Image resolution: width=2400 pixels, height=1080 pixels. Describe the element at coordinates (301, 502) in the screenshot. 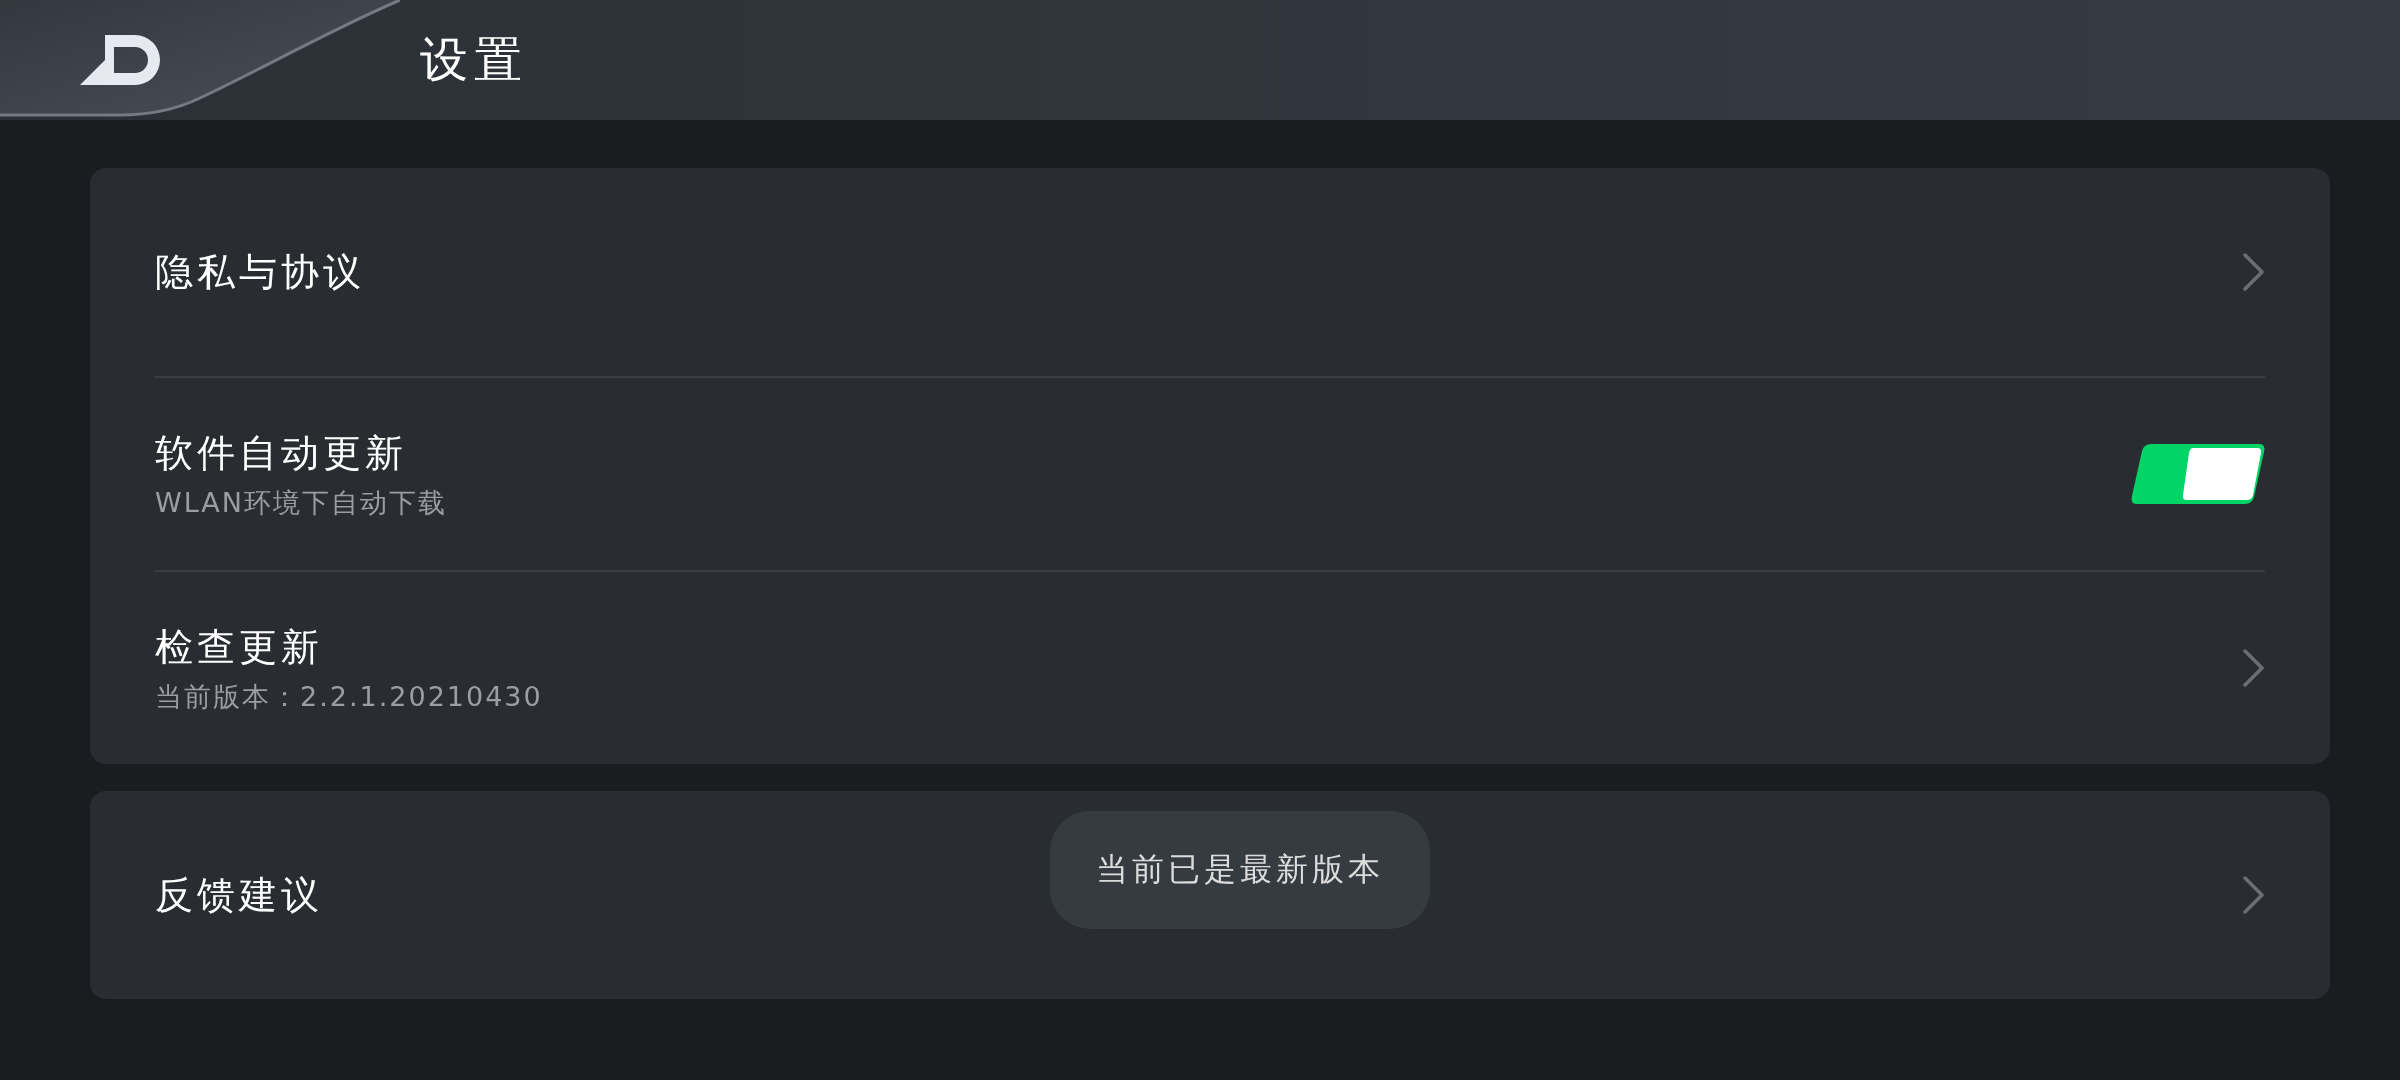

I see `row-subtitle: WLAN环境下自动下载` at that location.